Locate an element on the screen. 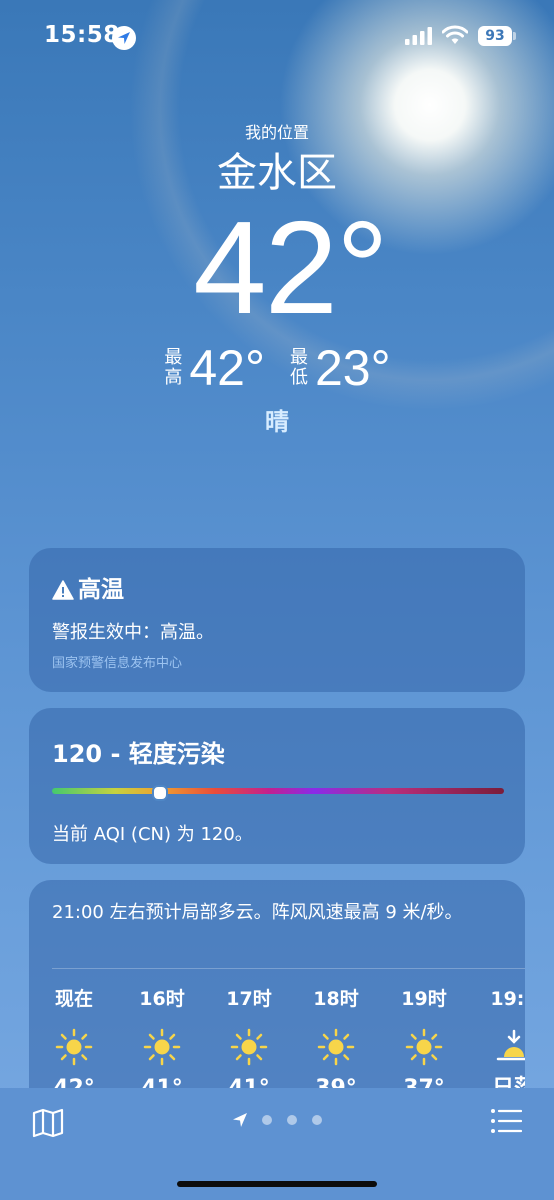 Image resolution: width=554 pixels, height=1200 pixels. battery-tip is located at coordinates (514, 36).